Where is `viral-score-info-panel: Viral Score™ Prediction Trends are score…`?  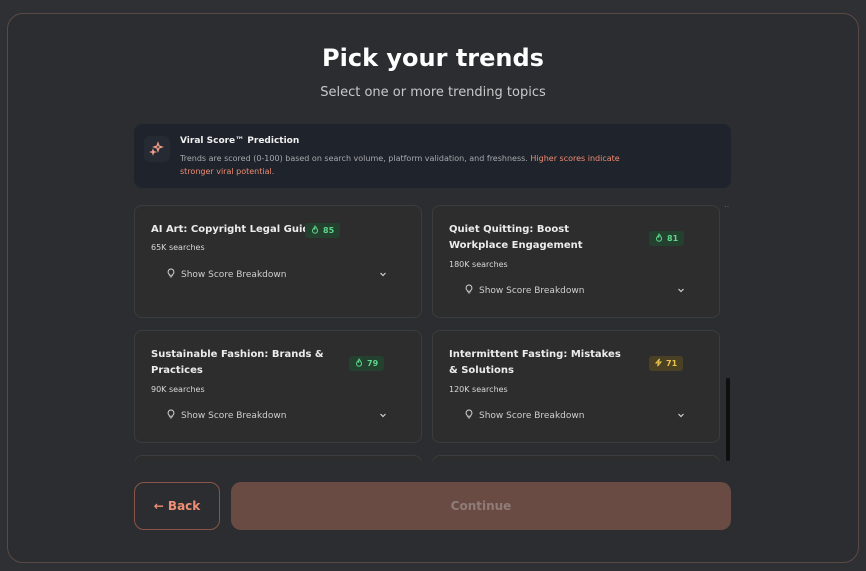
viral-score-info-panel: Viral Score™ Prediction Trends are score… is located at coordinates (432, 156).